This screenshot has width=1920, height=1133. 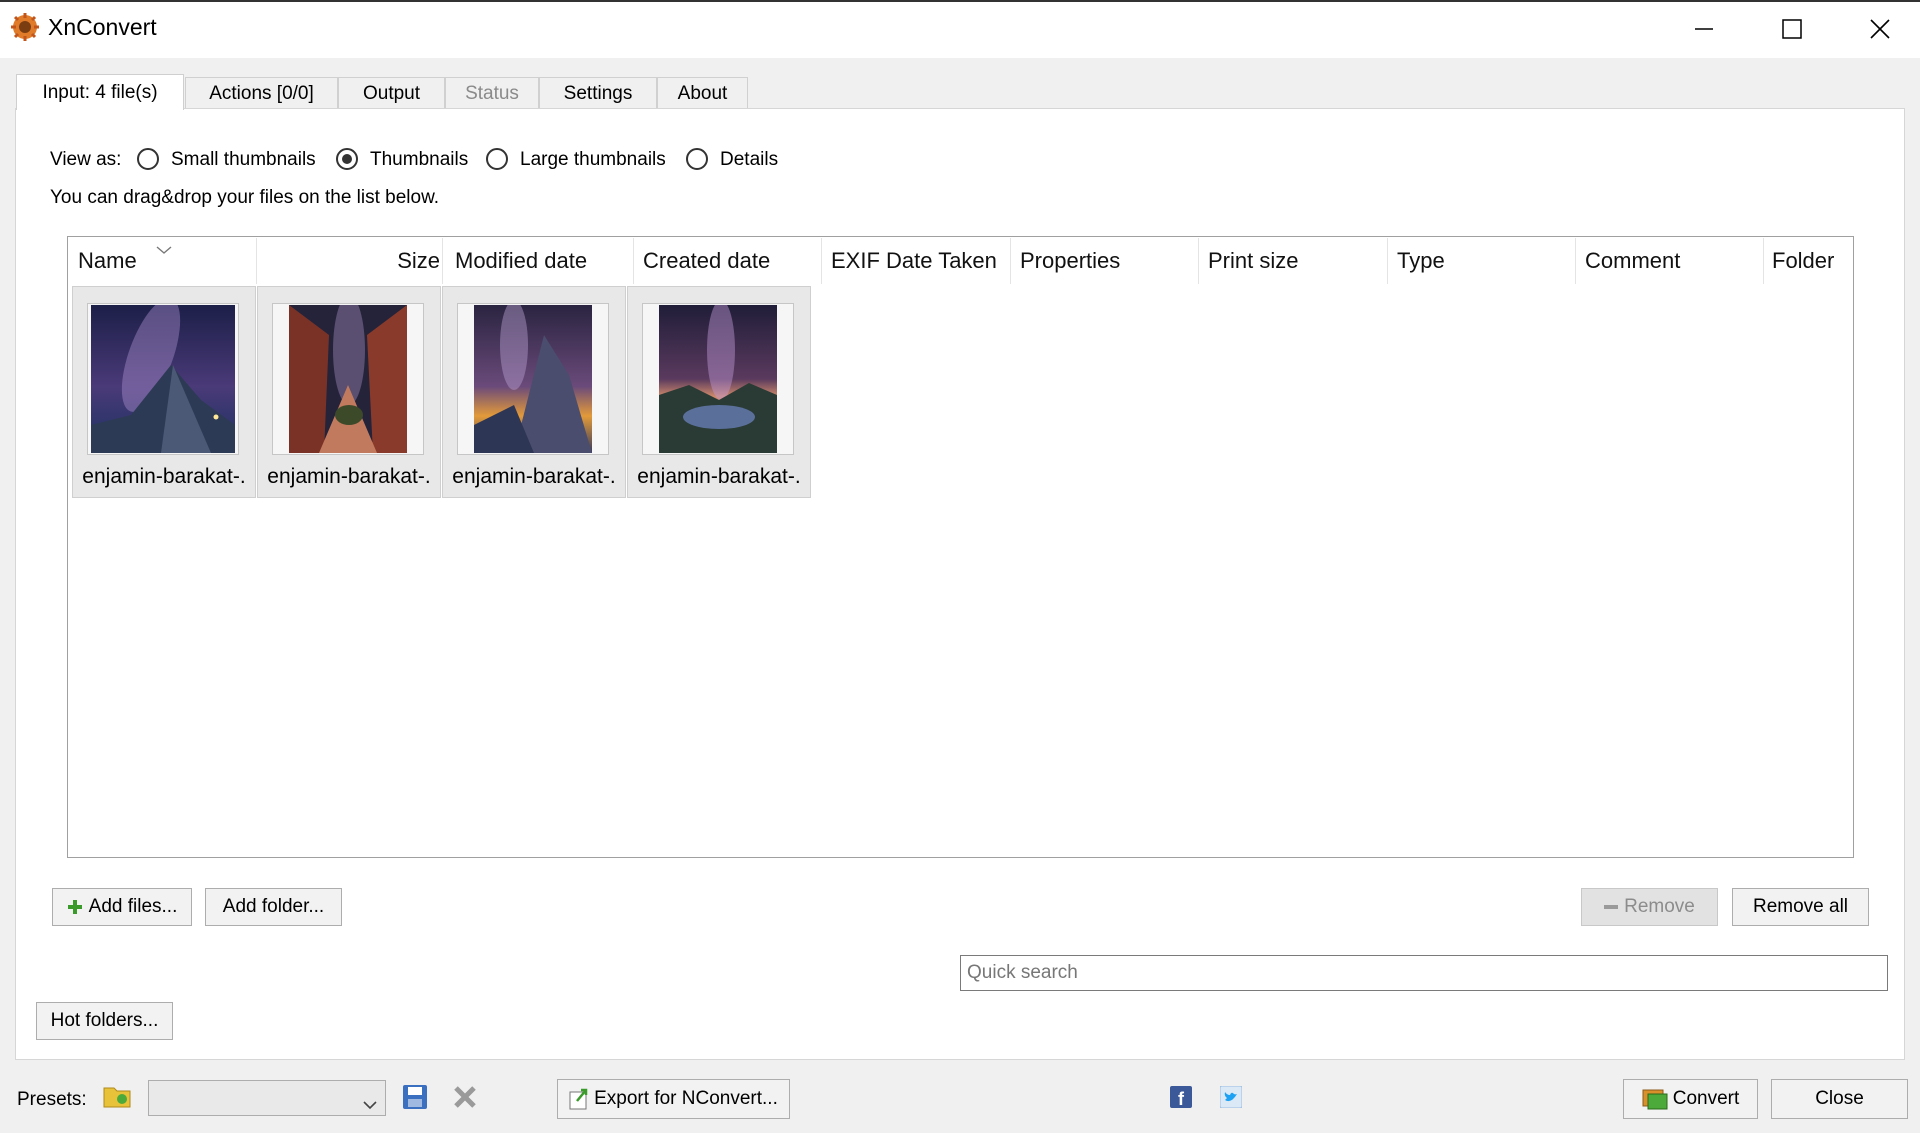 I want to click on column-header-comment: Comment, so click(x=1670, y=261).